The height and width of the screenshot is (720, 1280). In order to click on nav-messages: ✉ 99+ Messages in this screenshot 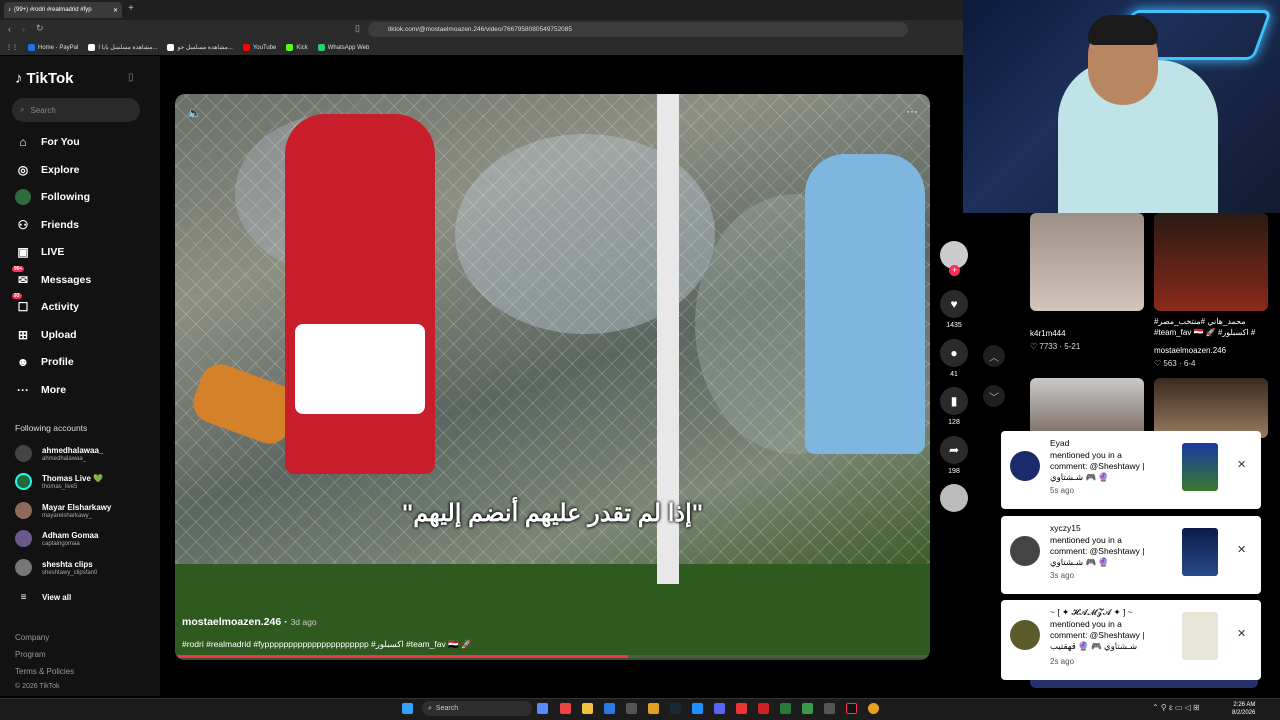, I will do `click(51, 277)`.